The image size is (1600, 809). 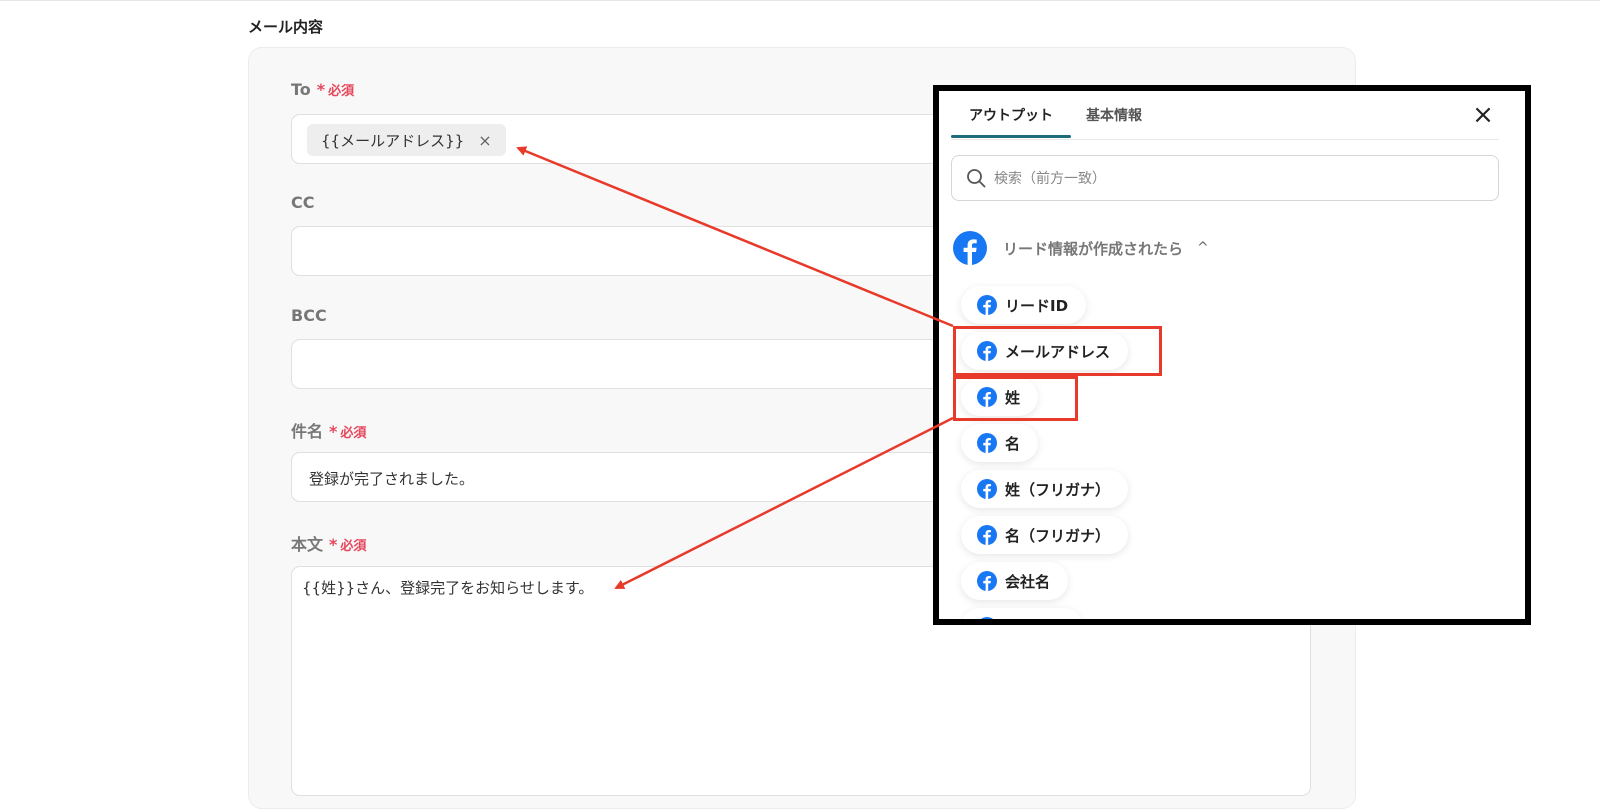 I want to click on chevron-up-icon: ^, so click(x=1203, y=248).